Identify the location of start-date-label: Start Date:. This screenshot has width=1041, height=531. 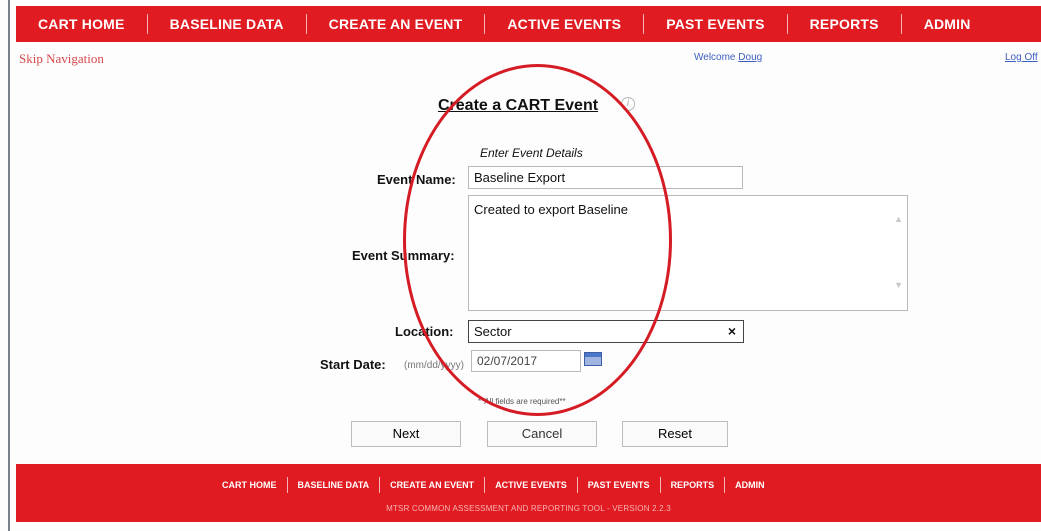
(353, 364).